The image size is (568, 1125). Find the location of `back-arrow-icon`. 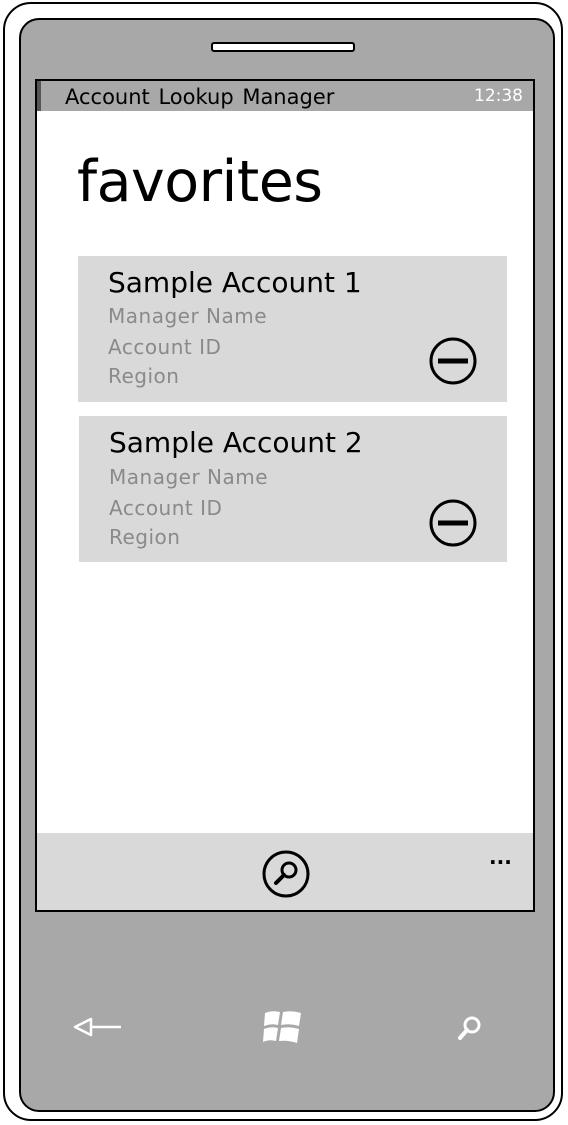

back-arrow-icon is located at coordinates (98, 1027).